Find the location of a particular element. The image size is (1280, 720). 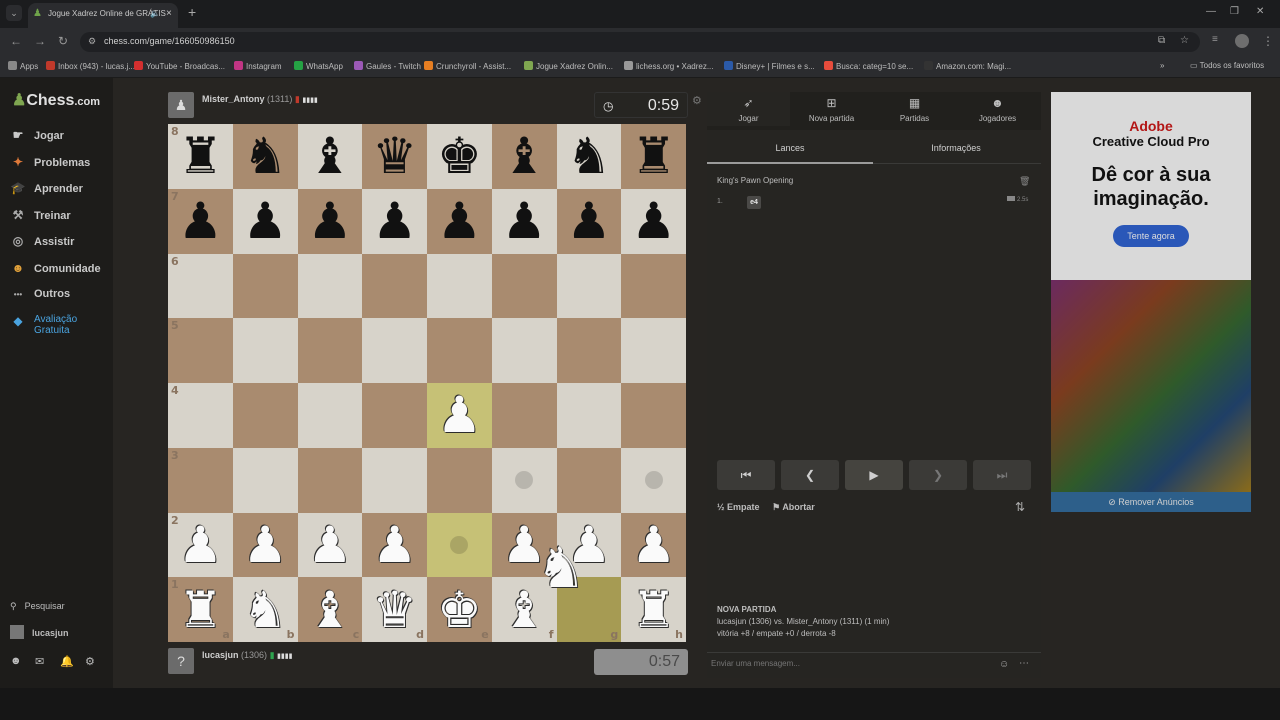

square-g7: ♟ is located at coordinates (589, 221).